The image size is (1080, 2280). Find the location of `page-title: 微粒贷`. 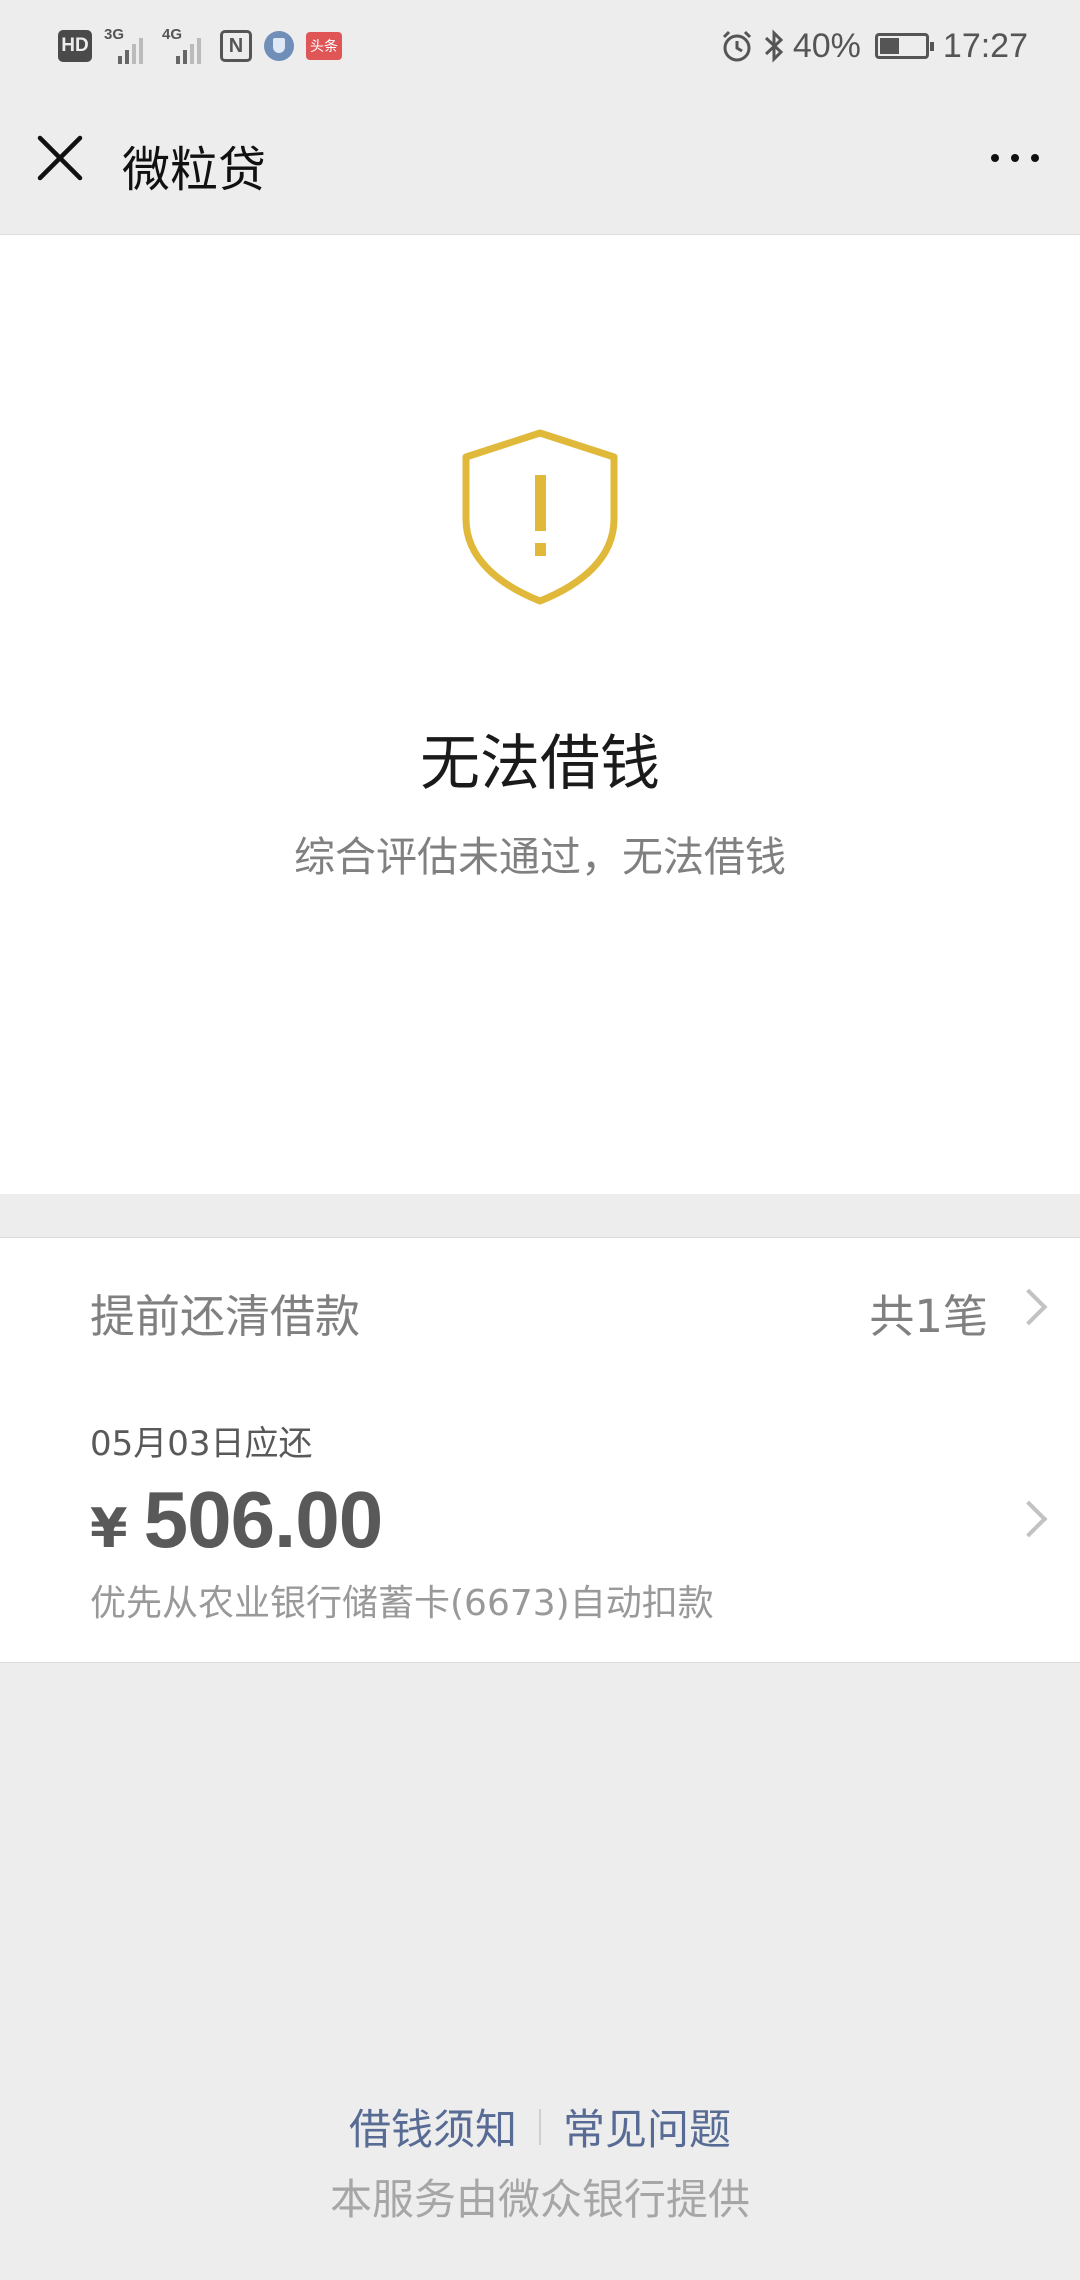

page-title: 微粒贷 is located at coordinates (194, 170).